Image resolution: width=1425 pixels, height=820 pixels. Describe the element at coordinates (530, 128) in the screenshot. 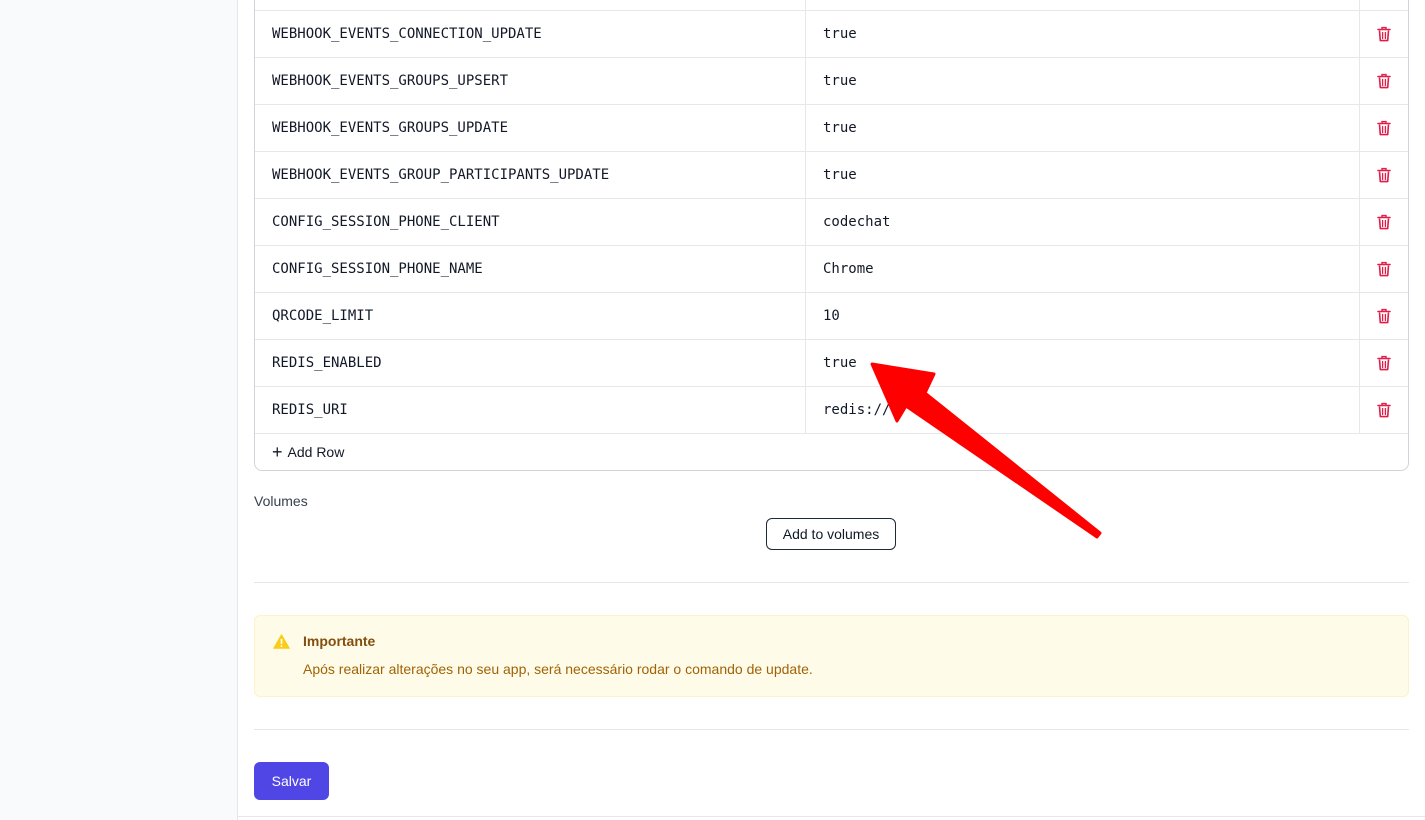

I see `env-key-input: WEBHOOK_EVENTS_GROUPS_UPDATE` at that location.